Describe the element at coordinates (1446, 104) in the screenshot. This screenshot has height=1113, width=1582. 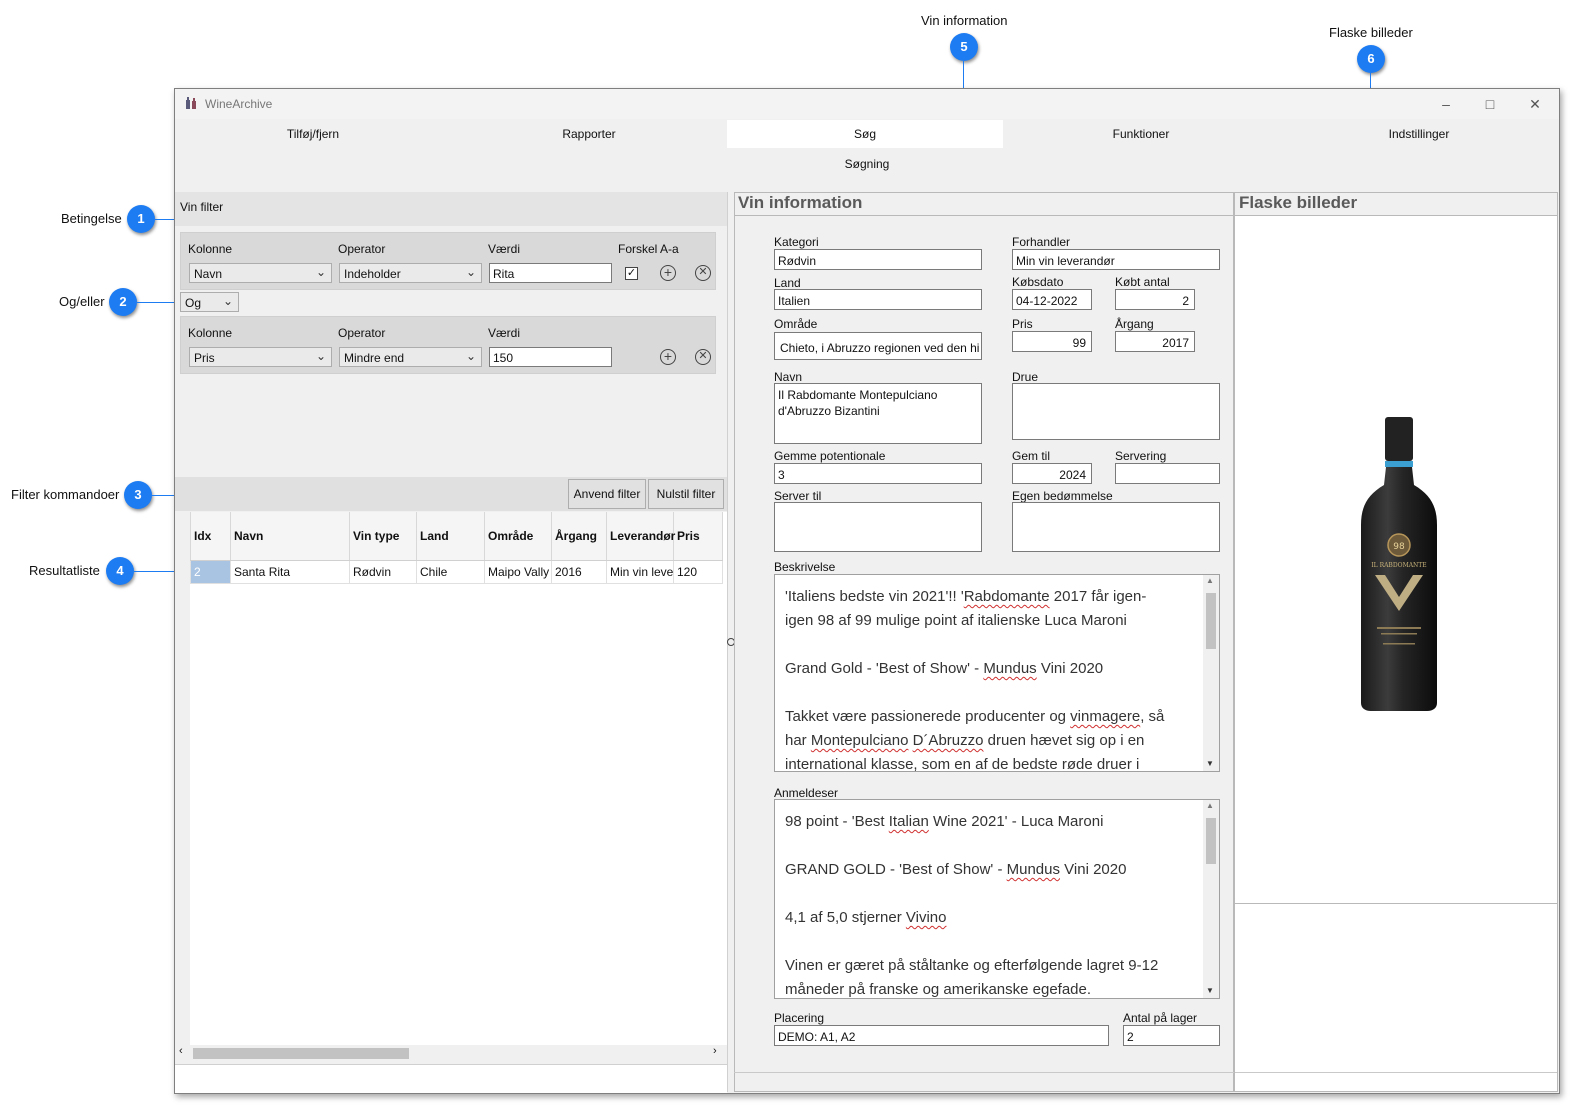
I see `minimize-icon: –` at that location.